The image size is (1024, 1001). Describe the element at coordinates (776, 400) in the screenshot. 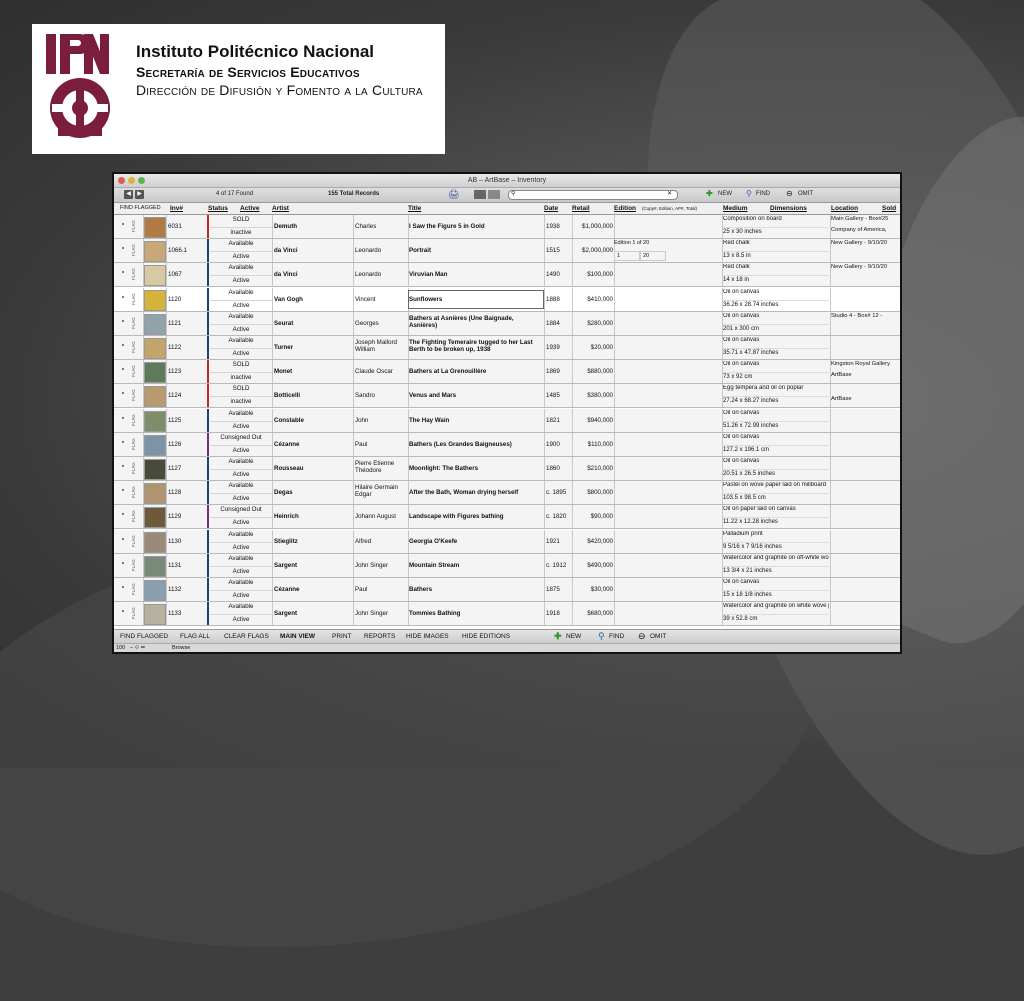

I see `dimensions-value: 27.24 x 68.27 inches` at that location.